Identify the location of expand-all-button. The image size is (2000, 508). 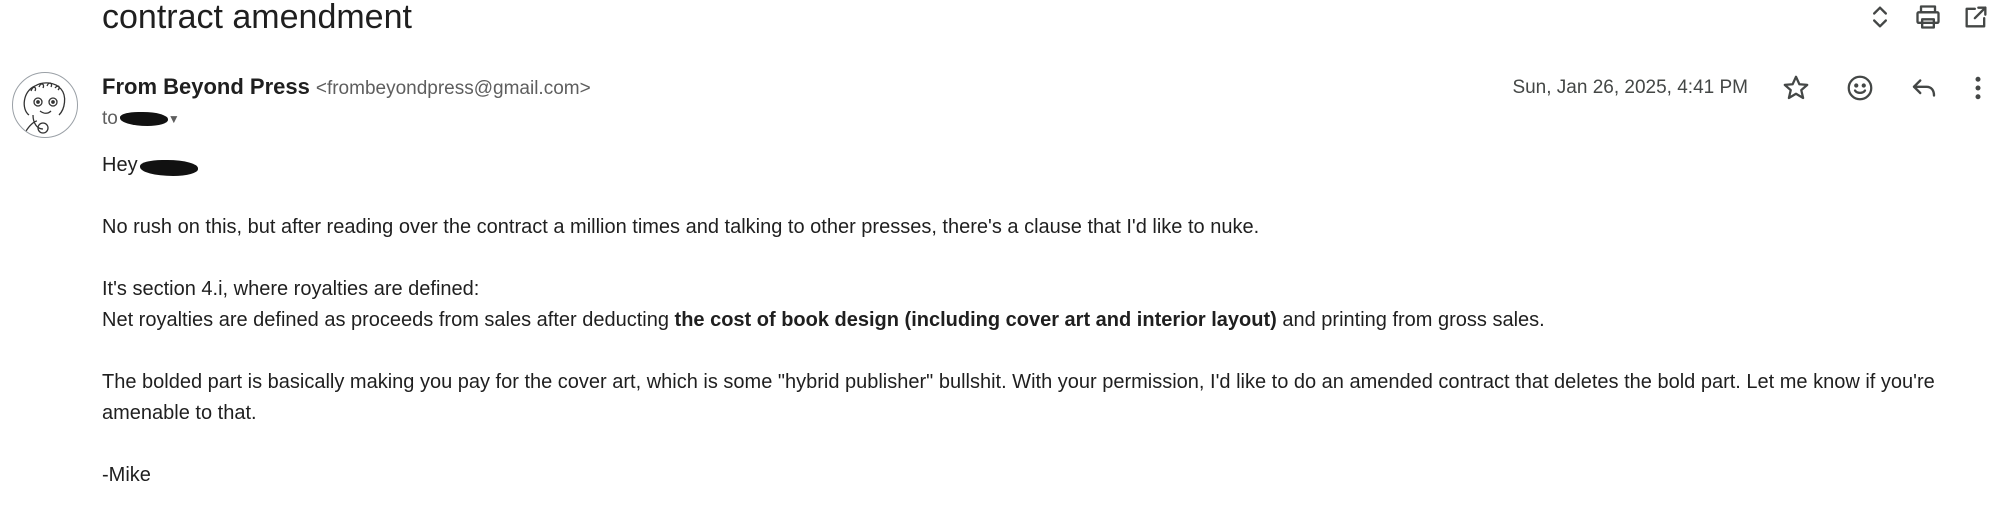
(1880, 17).